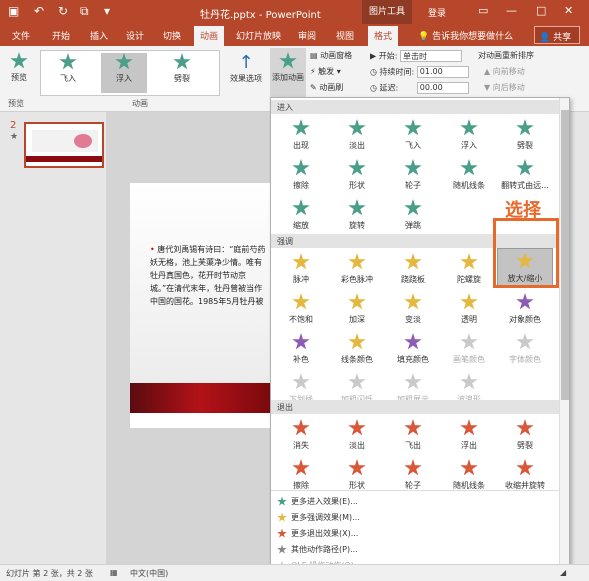  What do you see at coordinates (84, 11) in the screenshot?
I see `start-from-beginning-icon: ⧉` at bounding box center [84, 11].